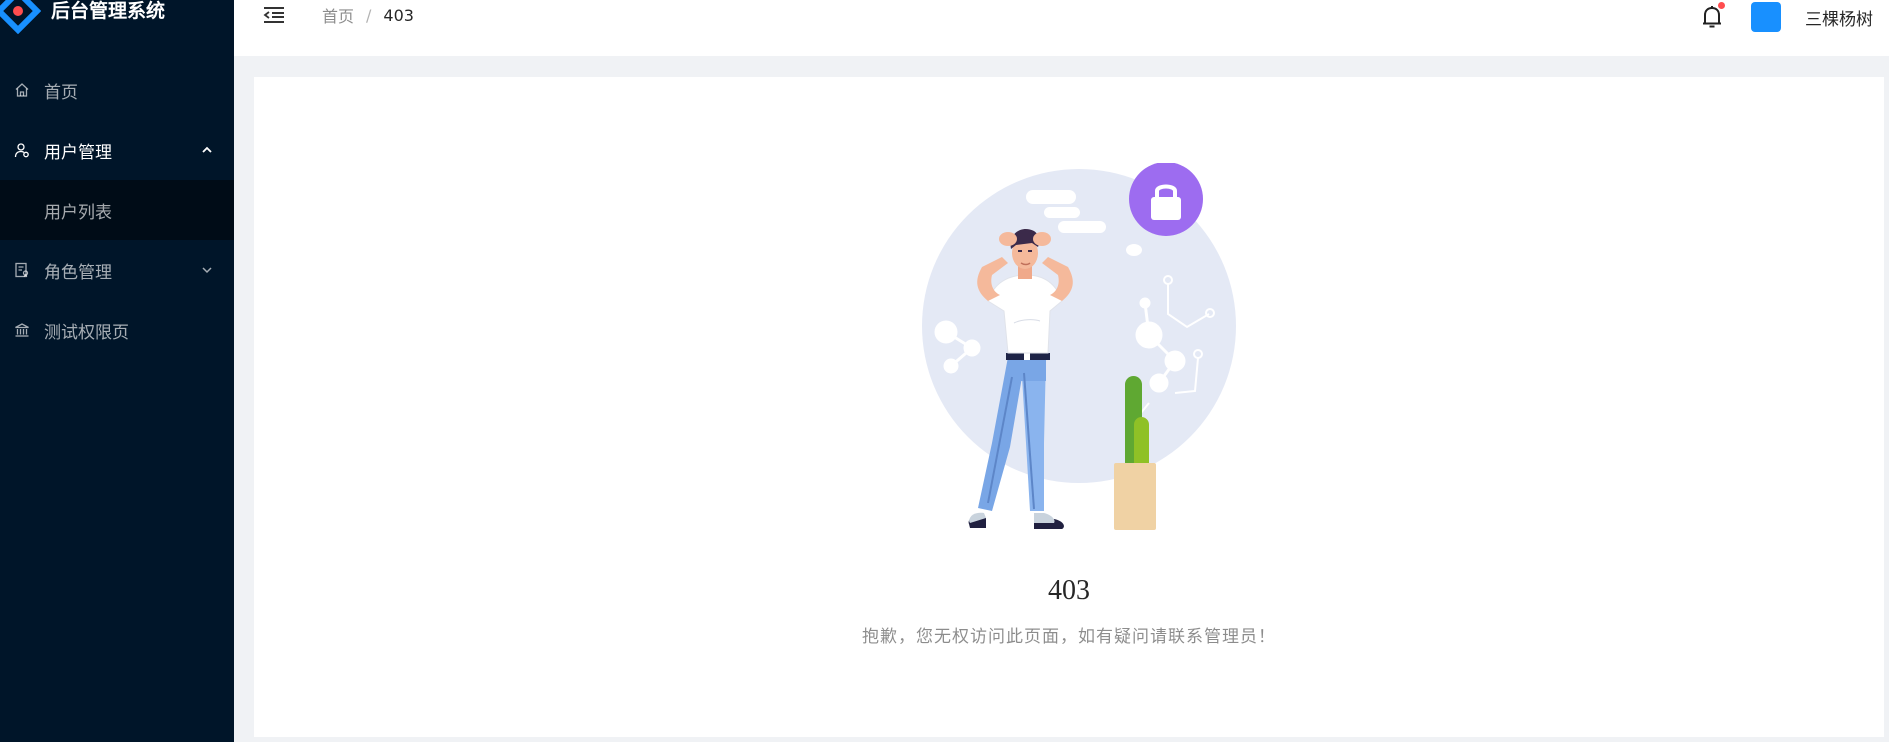 Image resolution: width=1889 pixels, height=742 pixels. I want to click on avatar, so click(1766, 17).